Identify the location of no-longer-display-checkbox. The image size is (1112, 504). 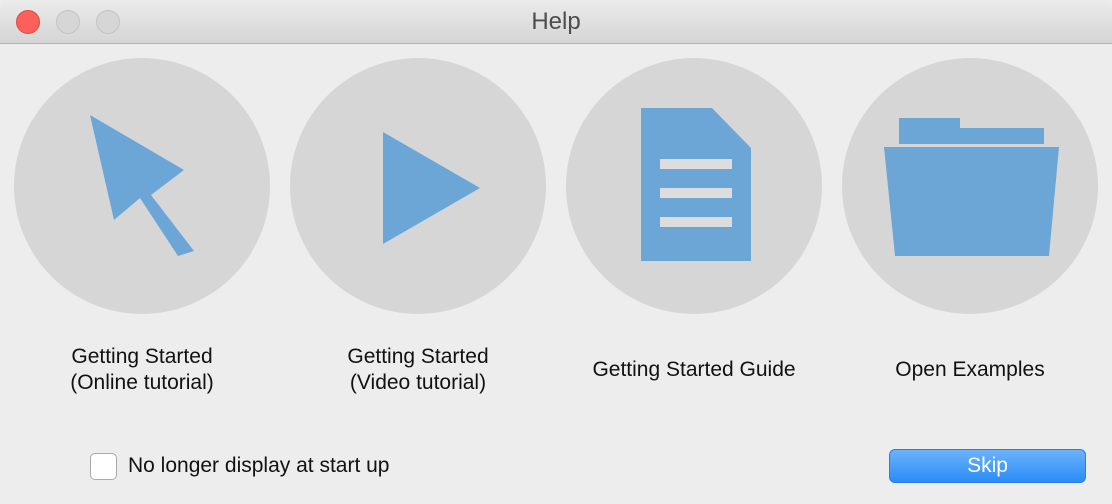
(103, 466).